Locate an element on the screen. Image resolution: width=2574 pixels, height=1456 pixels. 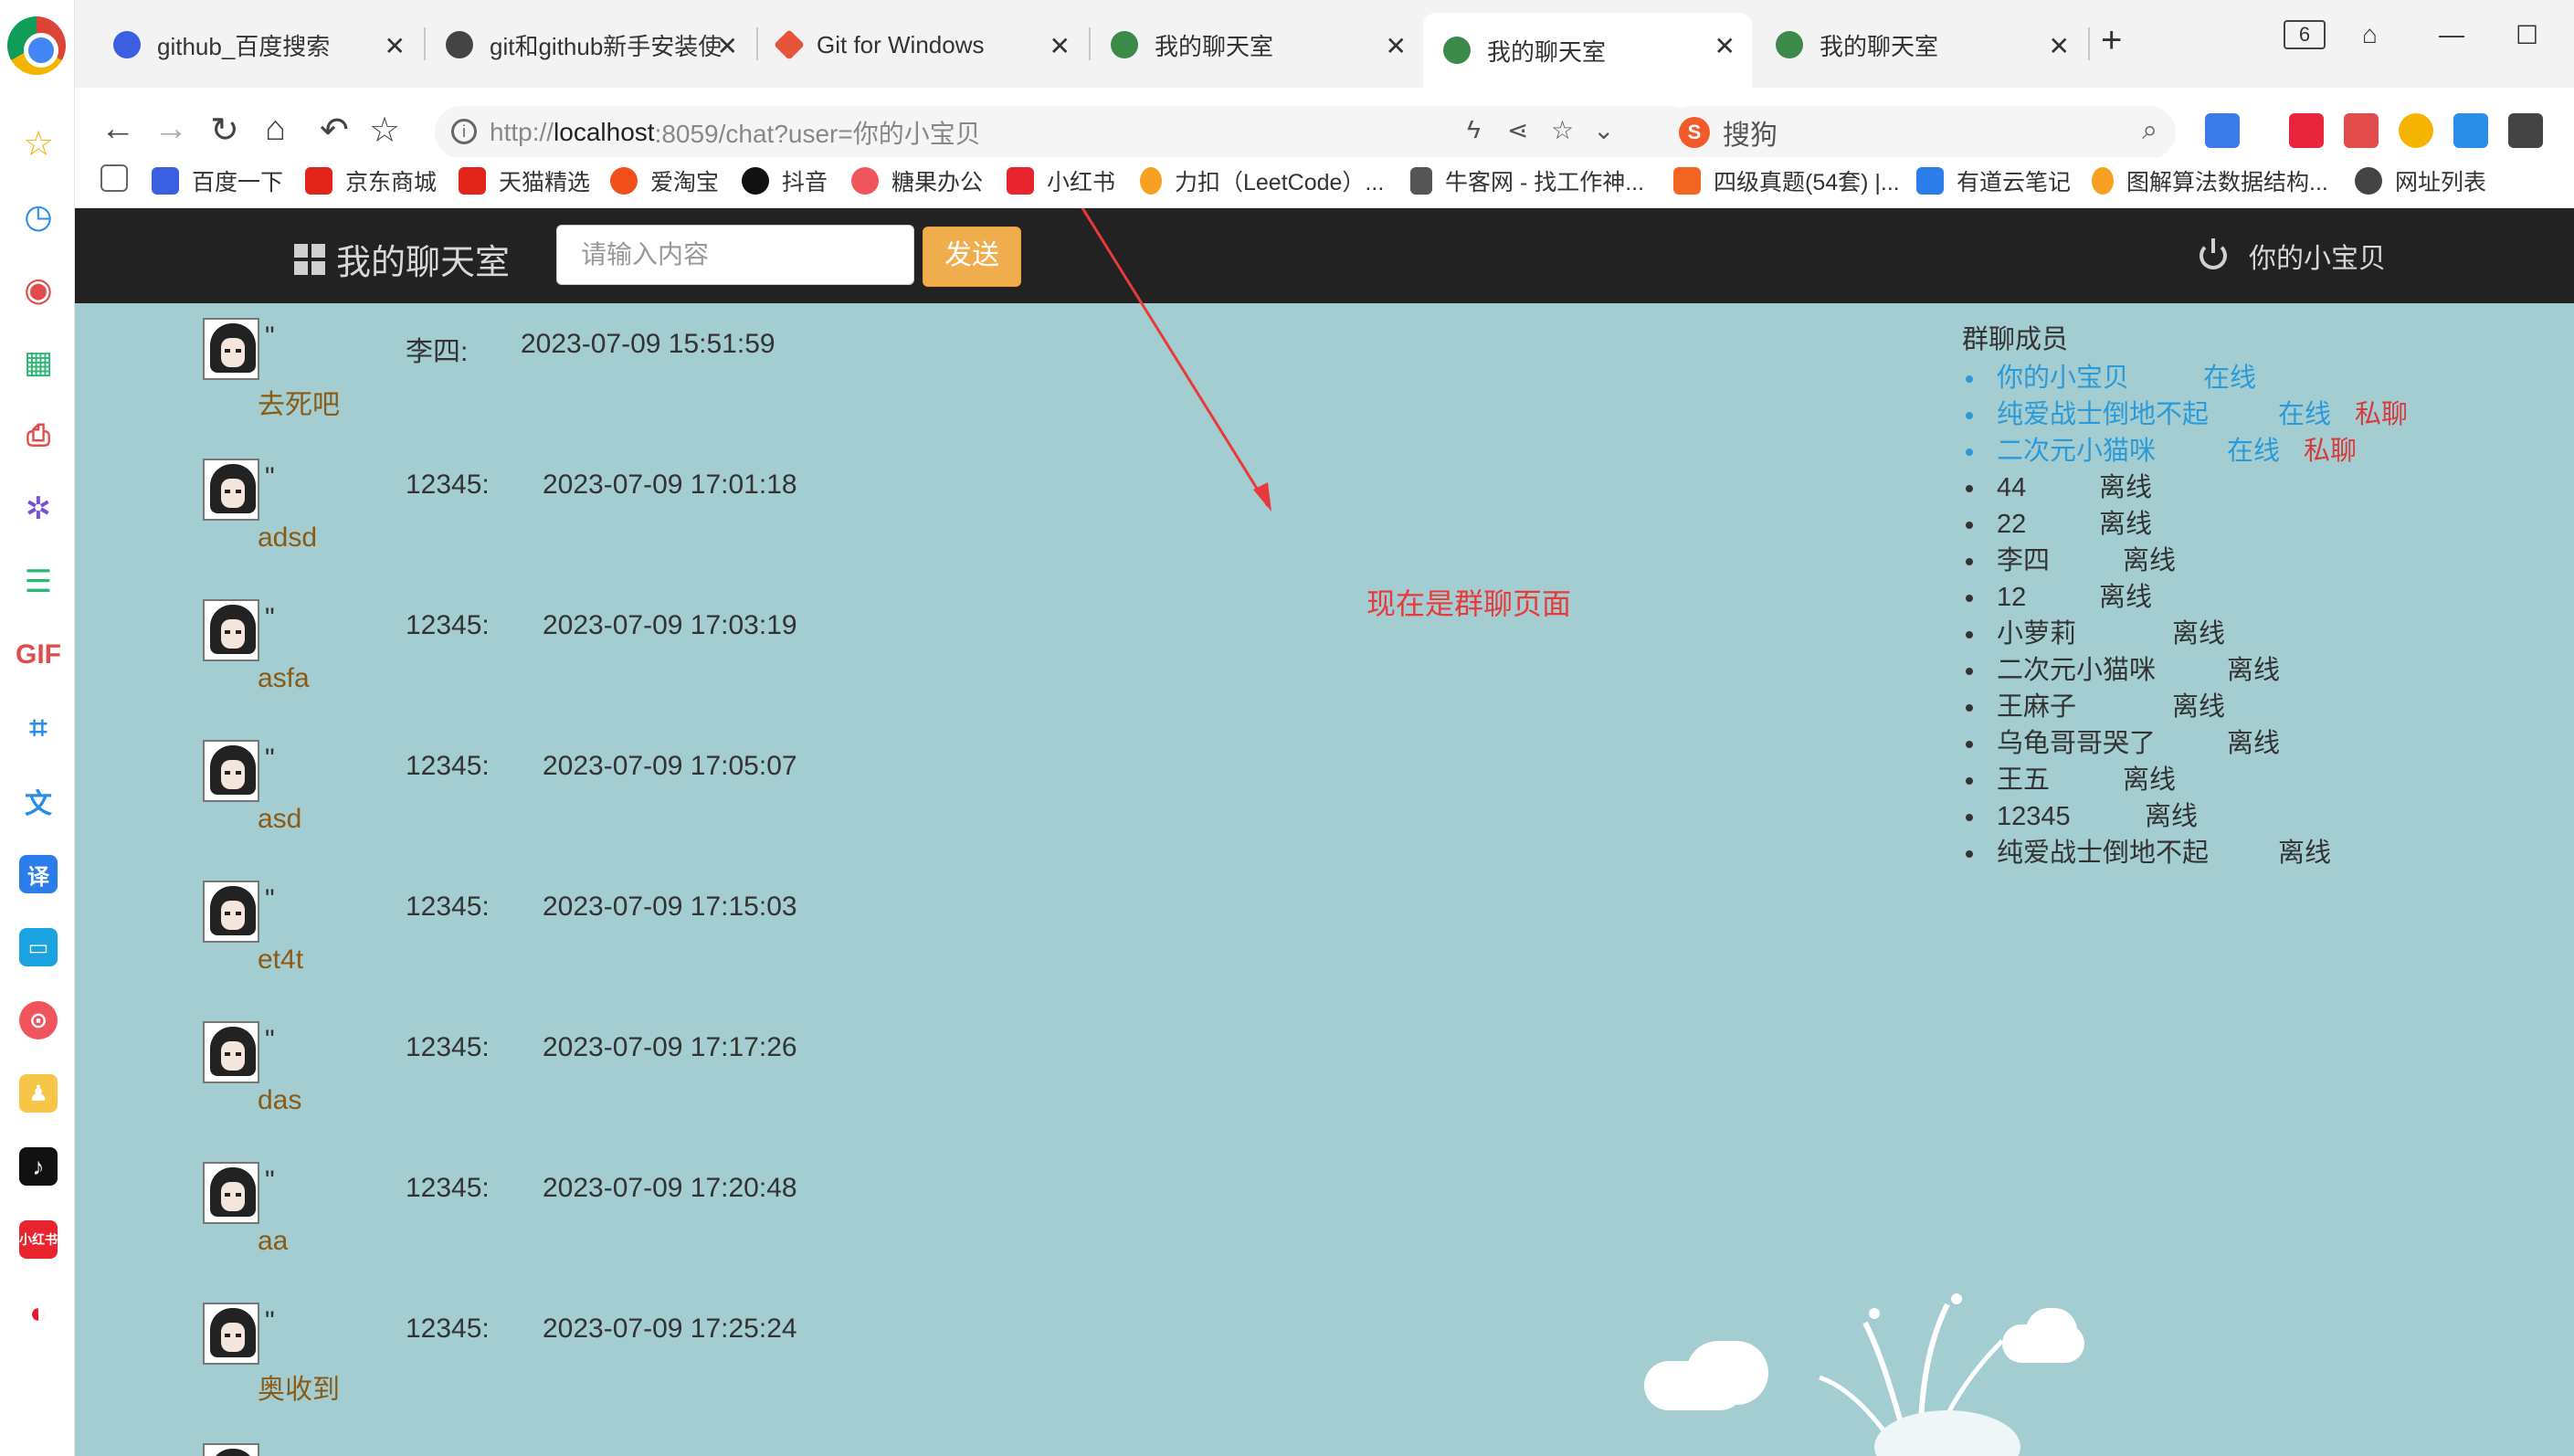
gif-icon: GIF is located at coordinates (38, 655).